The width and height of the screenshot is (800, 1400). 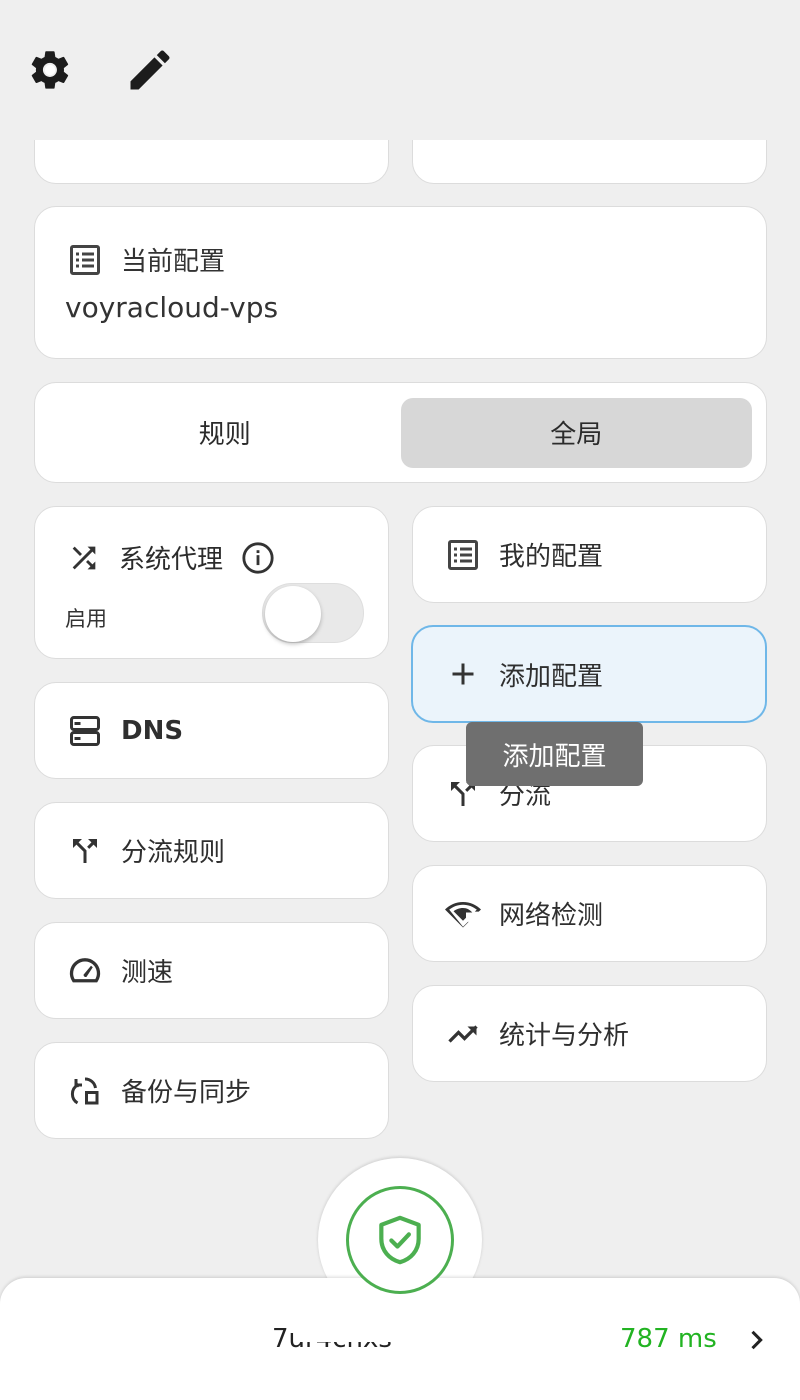 I want to click on top-bar, so click(x=400, y=70).